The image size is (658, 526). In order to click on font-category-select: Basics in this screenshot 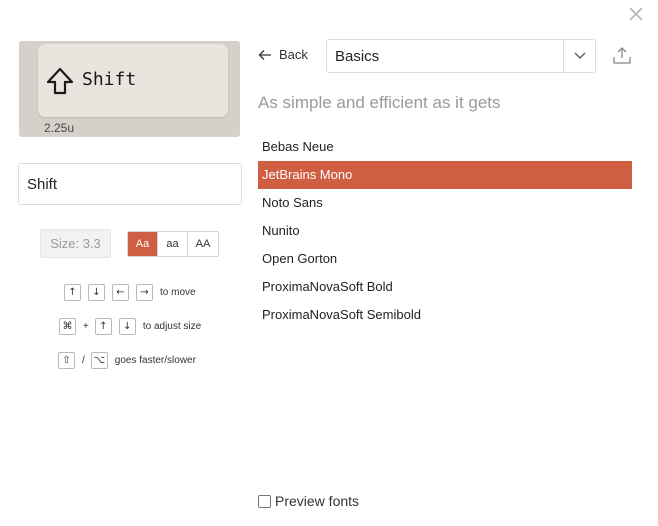, I will do `click(461, 56)`.